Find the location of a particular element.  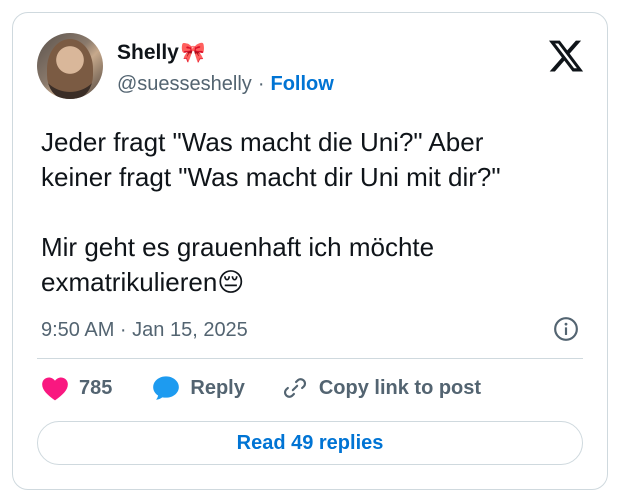

reply-label: Reply is located at coordinates (217, 387).